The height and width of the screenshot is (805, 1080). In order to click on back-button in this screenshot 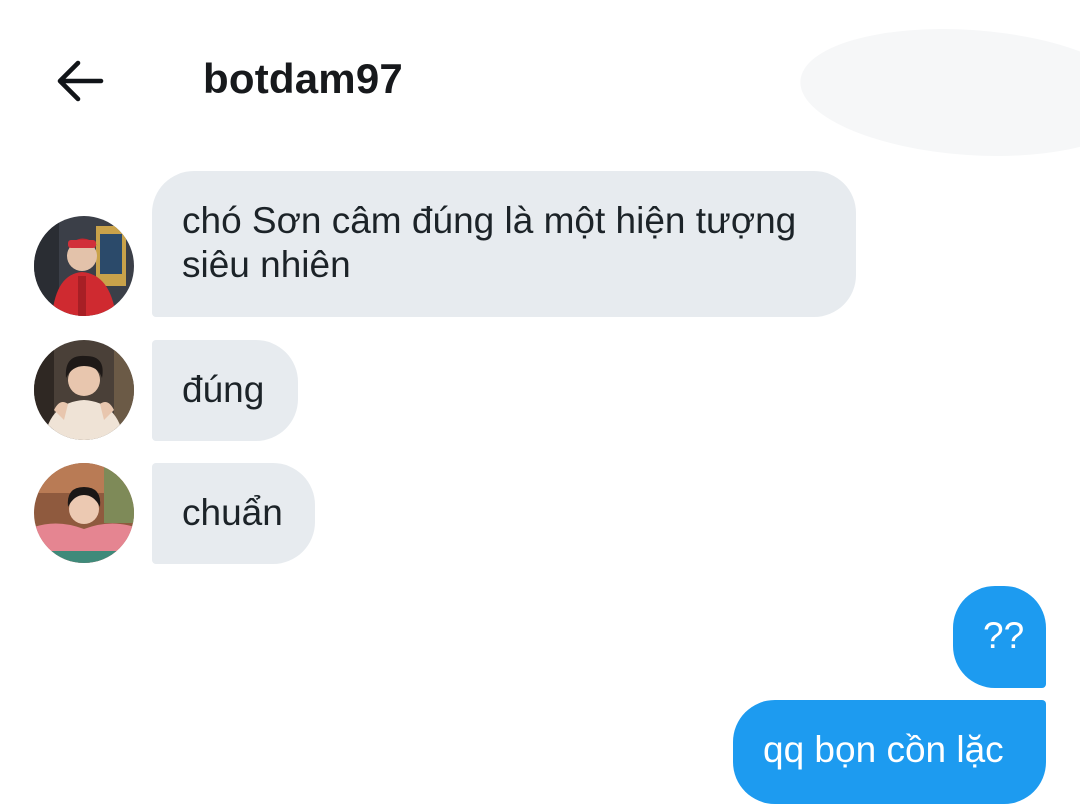, I will do `click(79, 81)`.